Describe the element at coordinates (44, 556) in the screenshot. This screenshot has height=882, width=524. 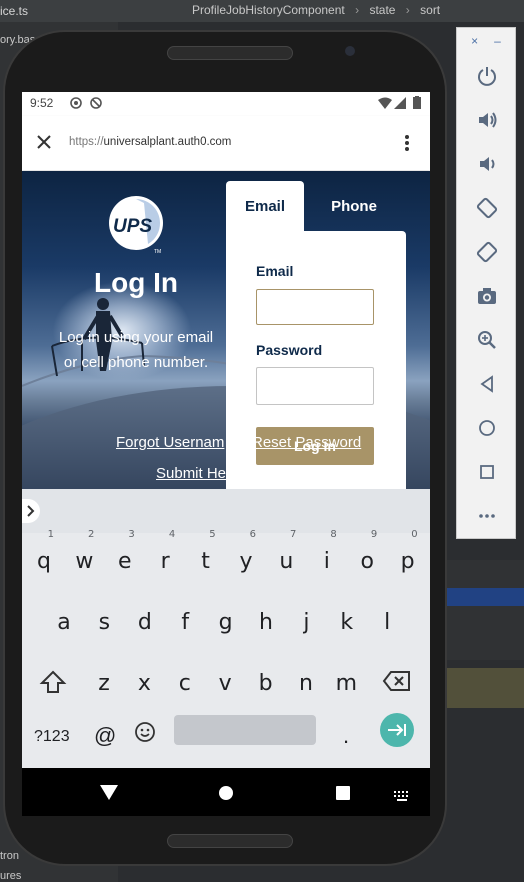
I see `keyboard-key: q1` at that location.